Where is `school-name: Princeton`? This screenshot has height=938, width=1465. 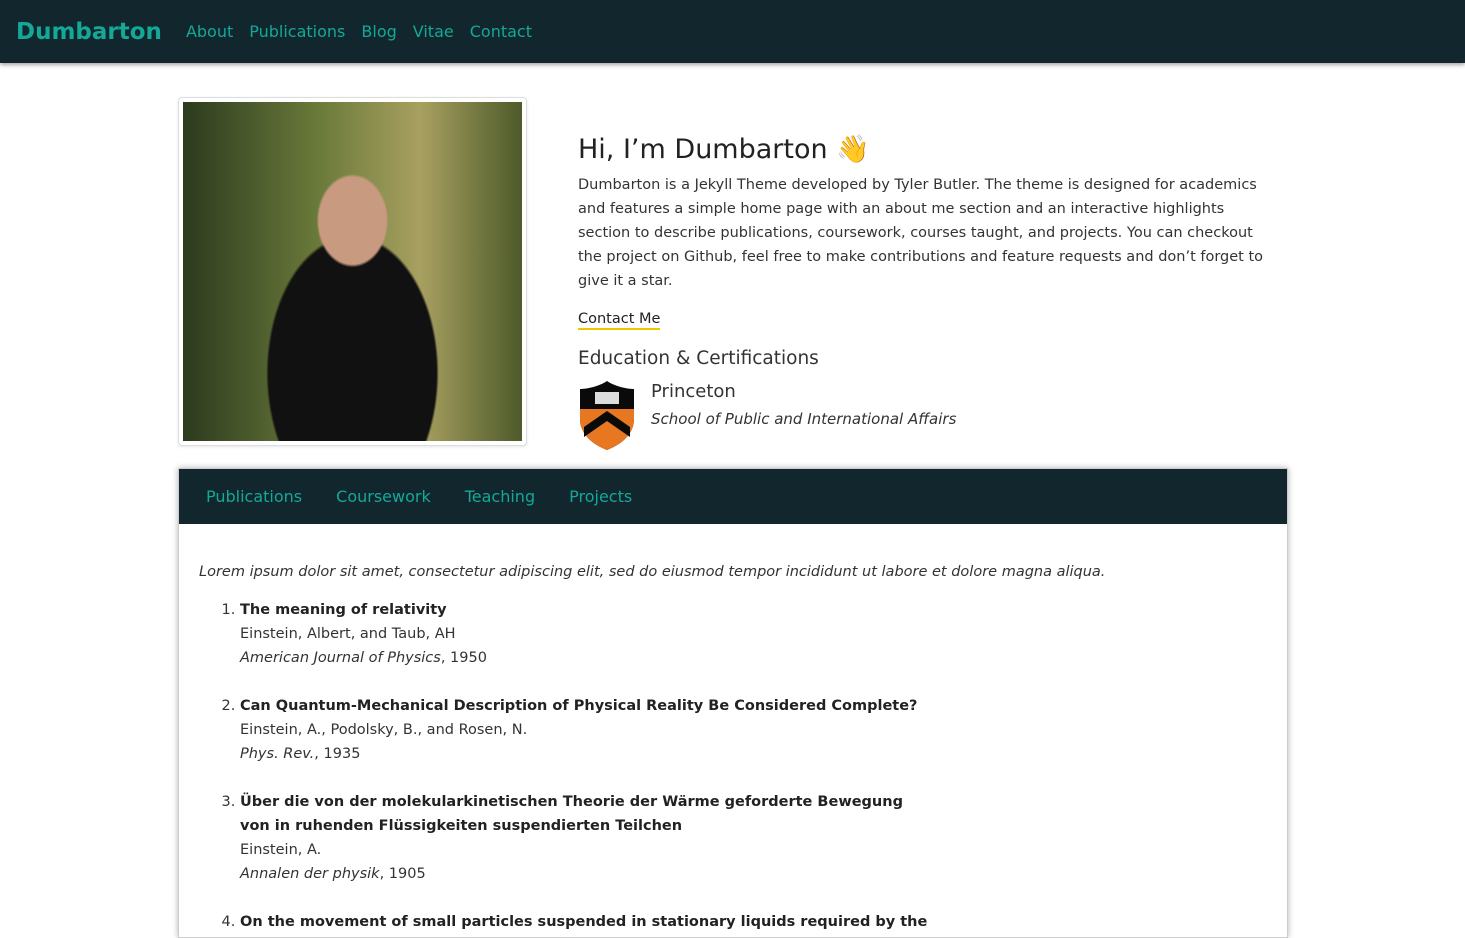
school-name: Princeton is located at coordinates (693, 391).